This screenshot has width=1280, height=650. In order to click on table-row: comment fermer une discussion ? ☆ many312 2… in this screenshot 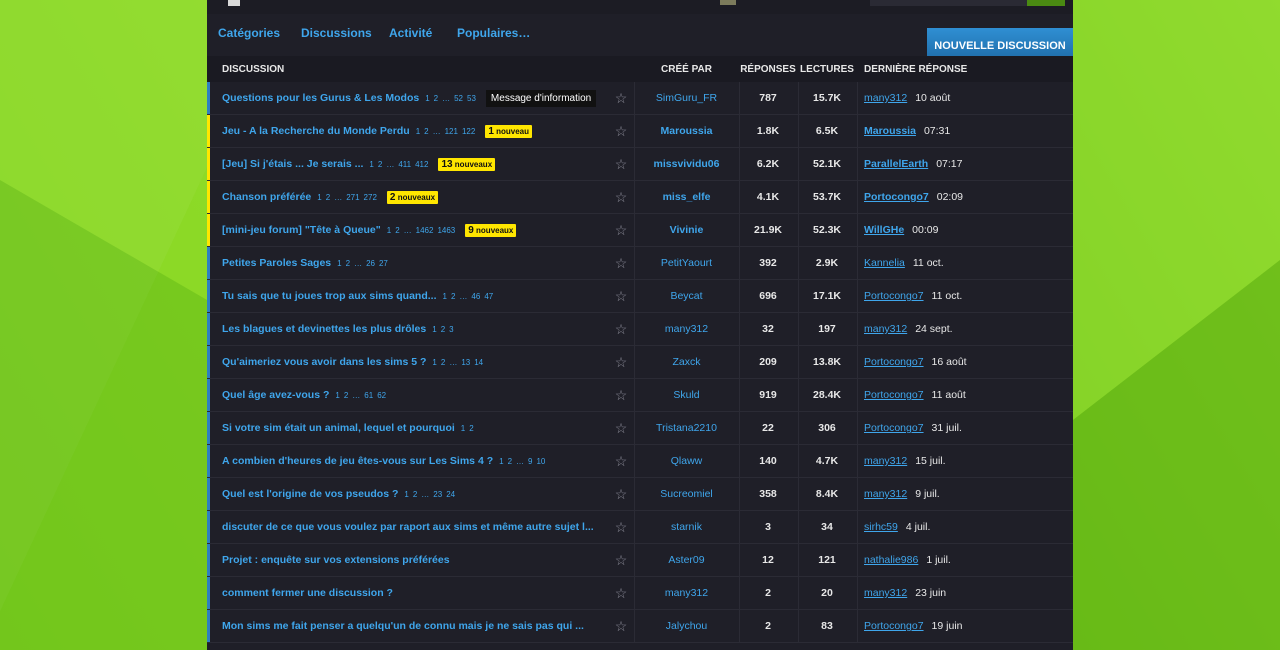, I will do `click(640, 593)`.